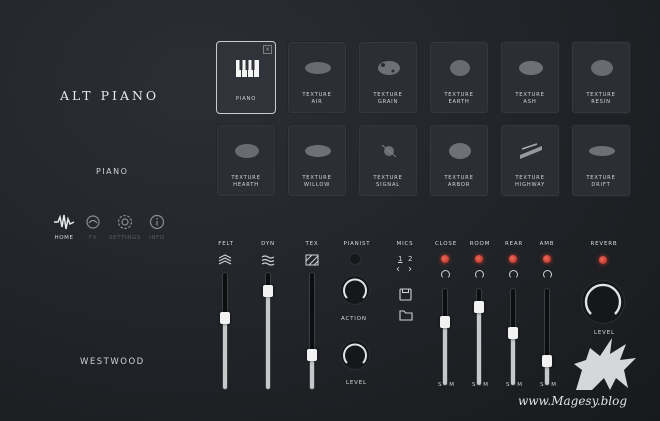 The height and width of the screenshot is (421, 660). I want to click on dyn-wave-icon, so click(268, 260).